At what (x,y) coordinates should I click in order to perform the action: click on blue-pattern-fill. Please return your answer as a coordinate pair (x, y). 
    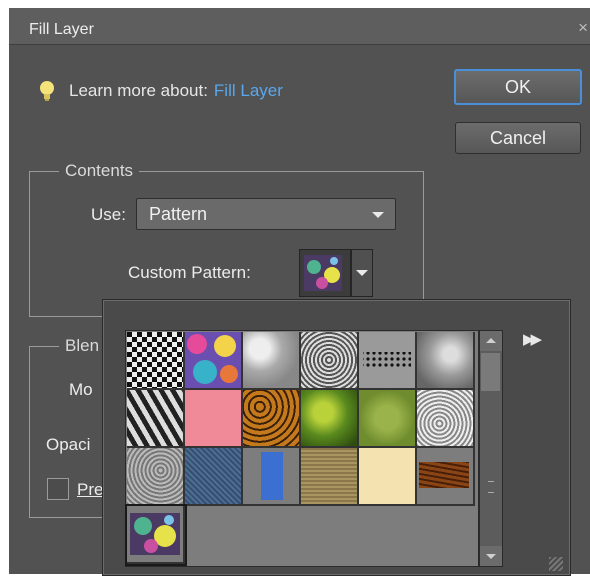
    Looking at the image, I should click on (272, 476).